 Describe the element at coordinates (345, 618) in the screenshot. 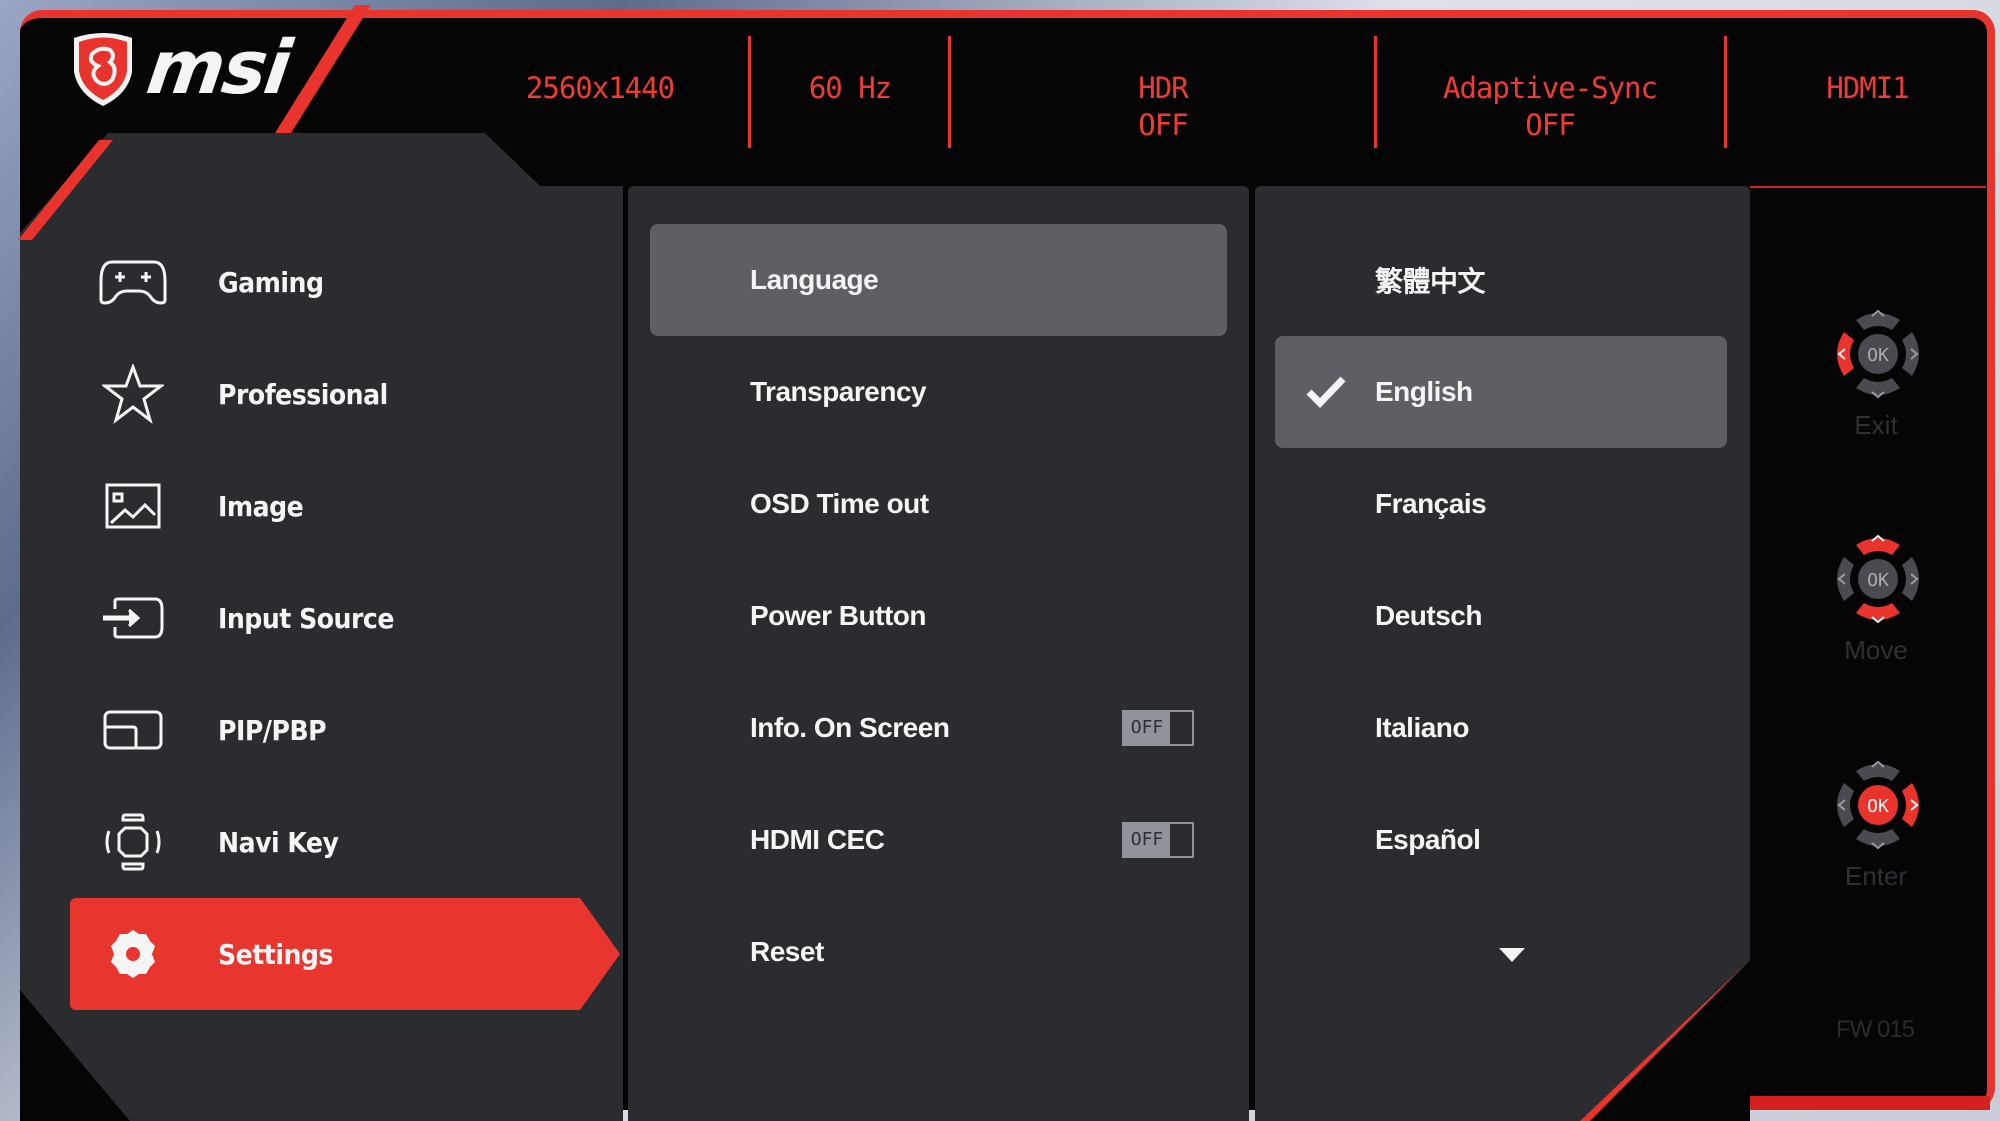

I see `menu-item-input-source: Input Source` at that location.